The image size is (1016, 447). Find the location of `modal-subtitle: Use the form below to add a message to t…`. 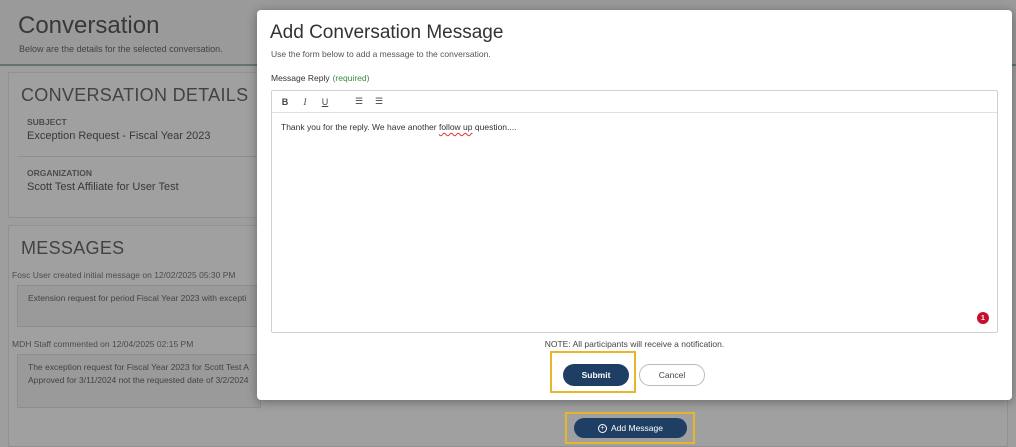

modal-subtitle: Use the form below to add a message to t… is located at coordinates (381, 54).